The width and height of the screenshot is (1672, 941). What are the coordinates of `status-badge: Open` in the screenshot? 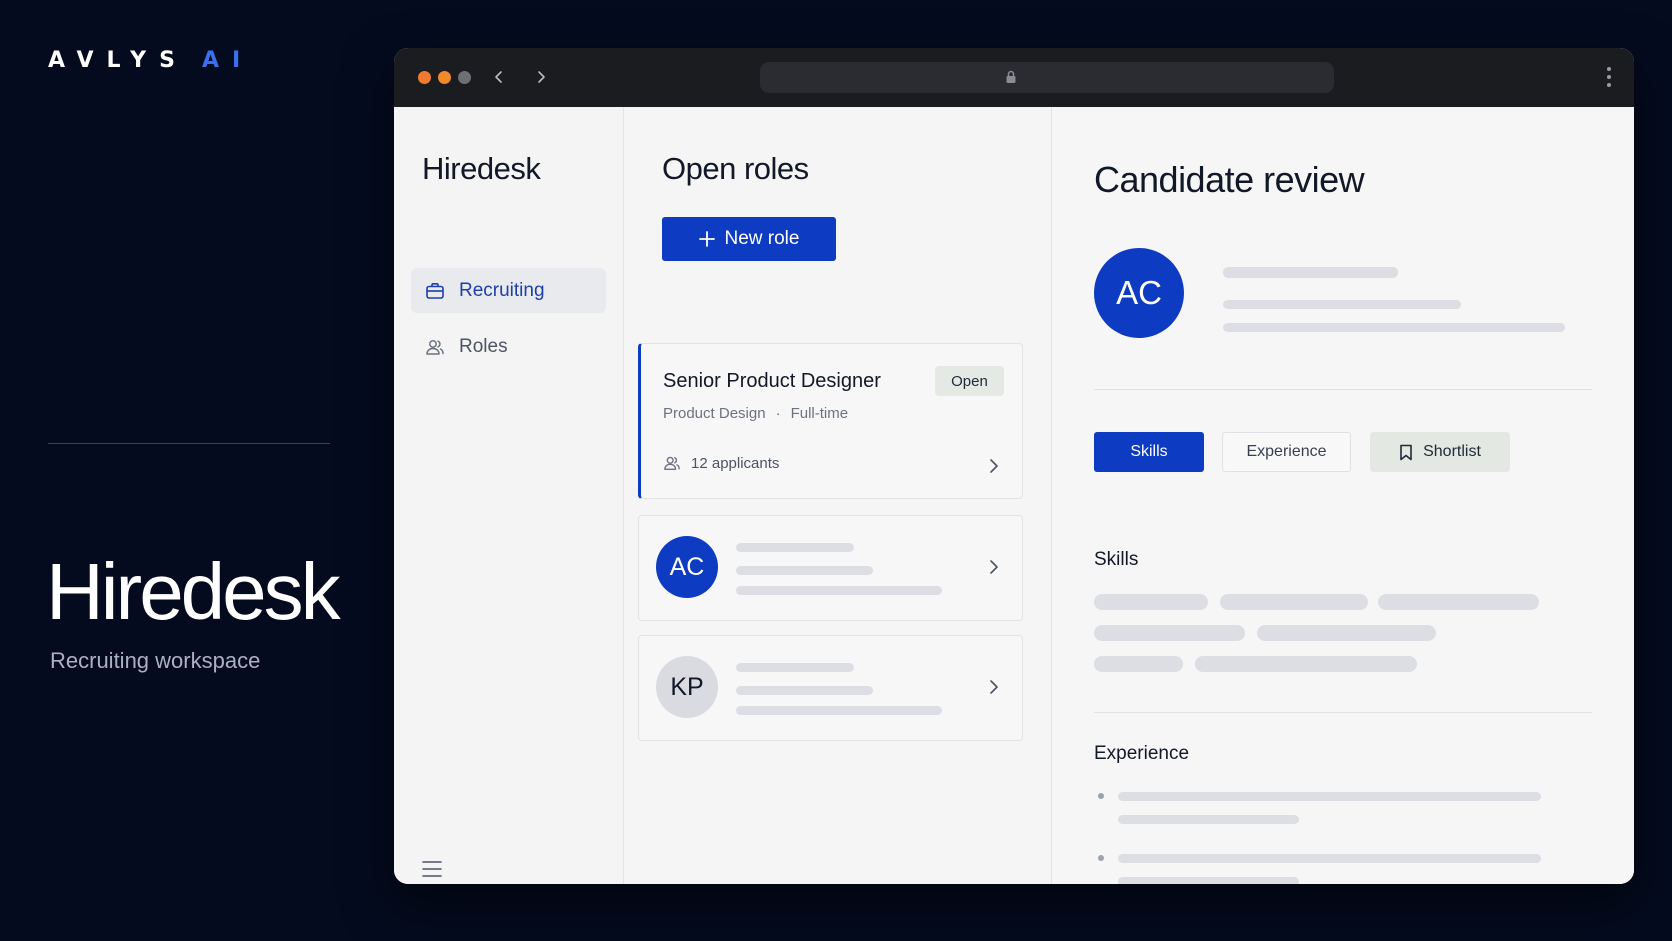 It's located at (969, 381).